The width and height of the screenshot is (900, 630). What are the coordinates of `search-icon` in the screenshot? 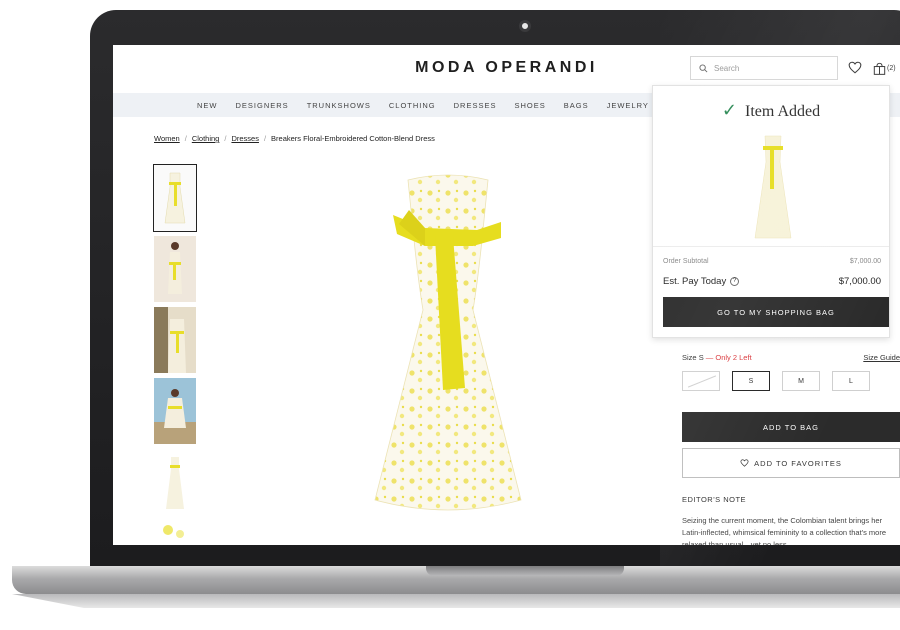 It's located at (703, 67).